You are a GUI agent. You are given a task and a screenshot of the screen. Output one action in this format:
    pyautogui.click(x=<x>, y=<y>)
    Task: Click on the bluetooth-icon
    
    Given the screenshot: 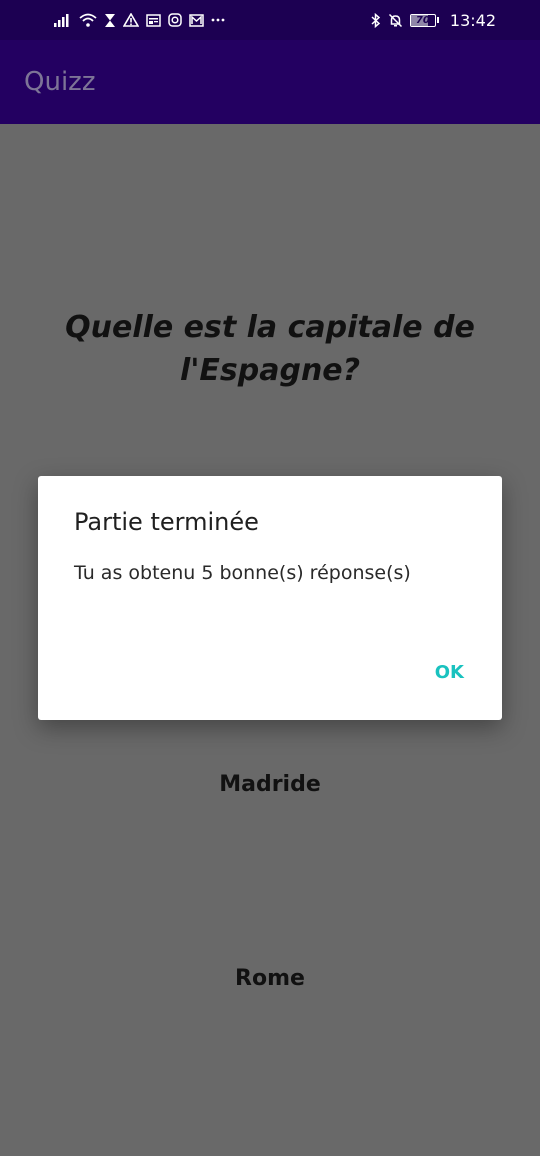 What is the action you would take?
    pyautogui.click(x=376, y=20)
    